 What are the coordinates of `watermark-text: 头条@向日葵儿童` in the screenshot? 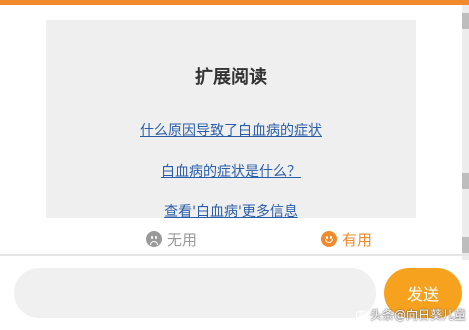 It's located at (418, 315).